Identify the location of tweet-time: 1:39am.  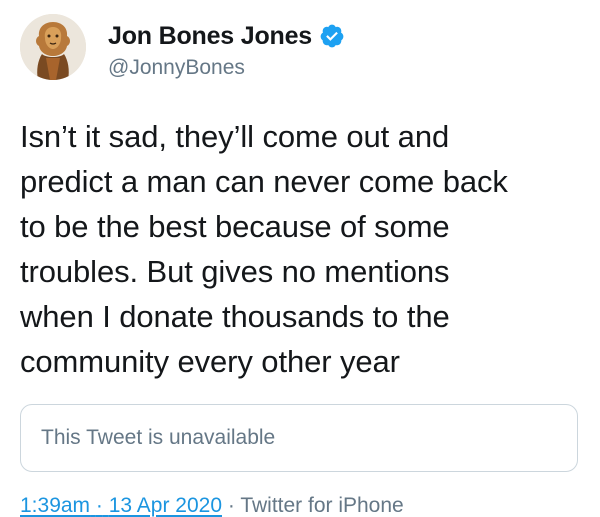
(55, 505).